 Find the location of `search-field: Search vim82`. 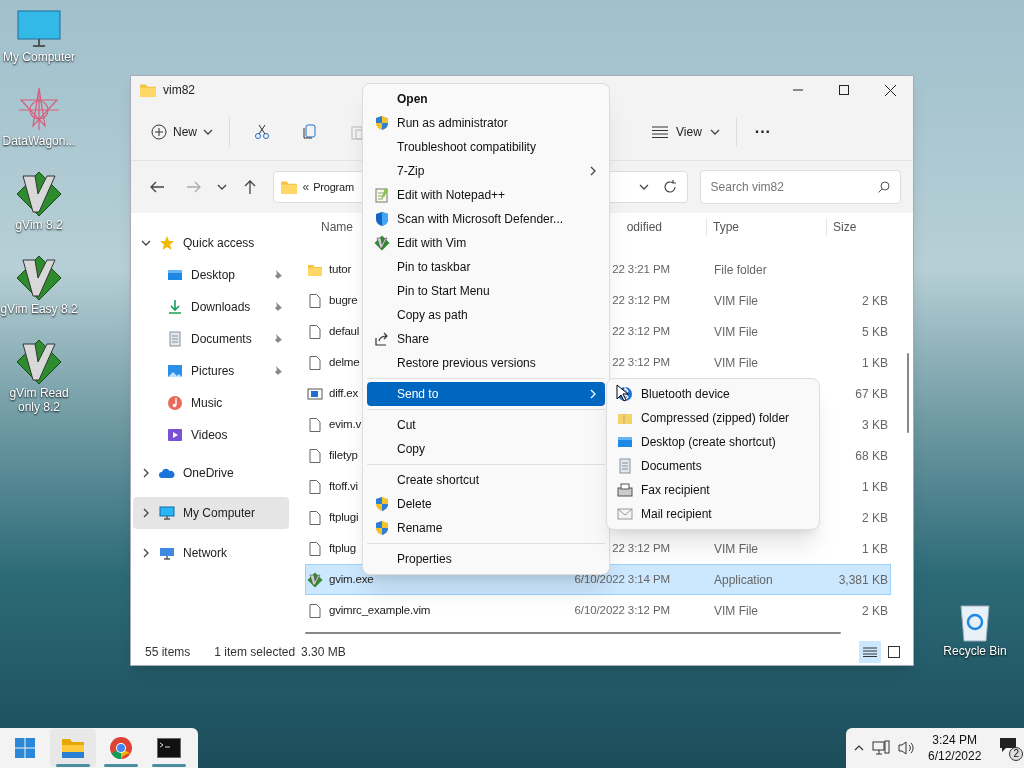

search-field: Search vim82 is located at coordinates (800, 187).